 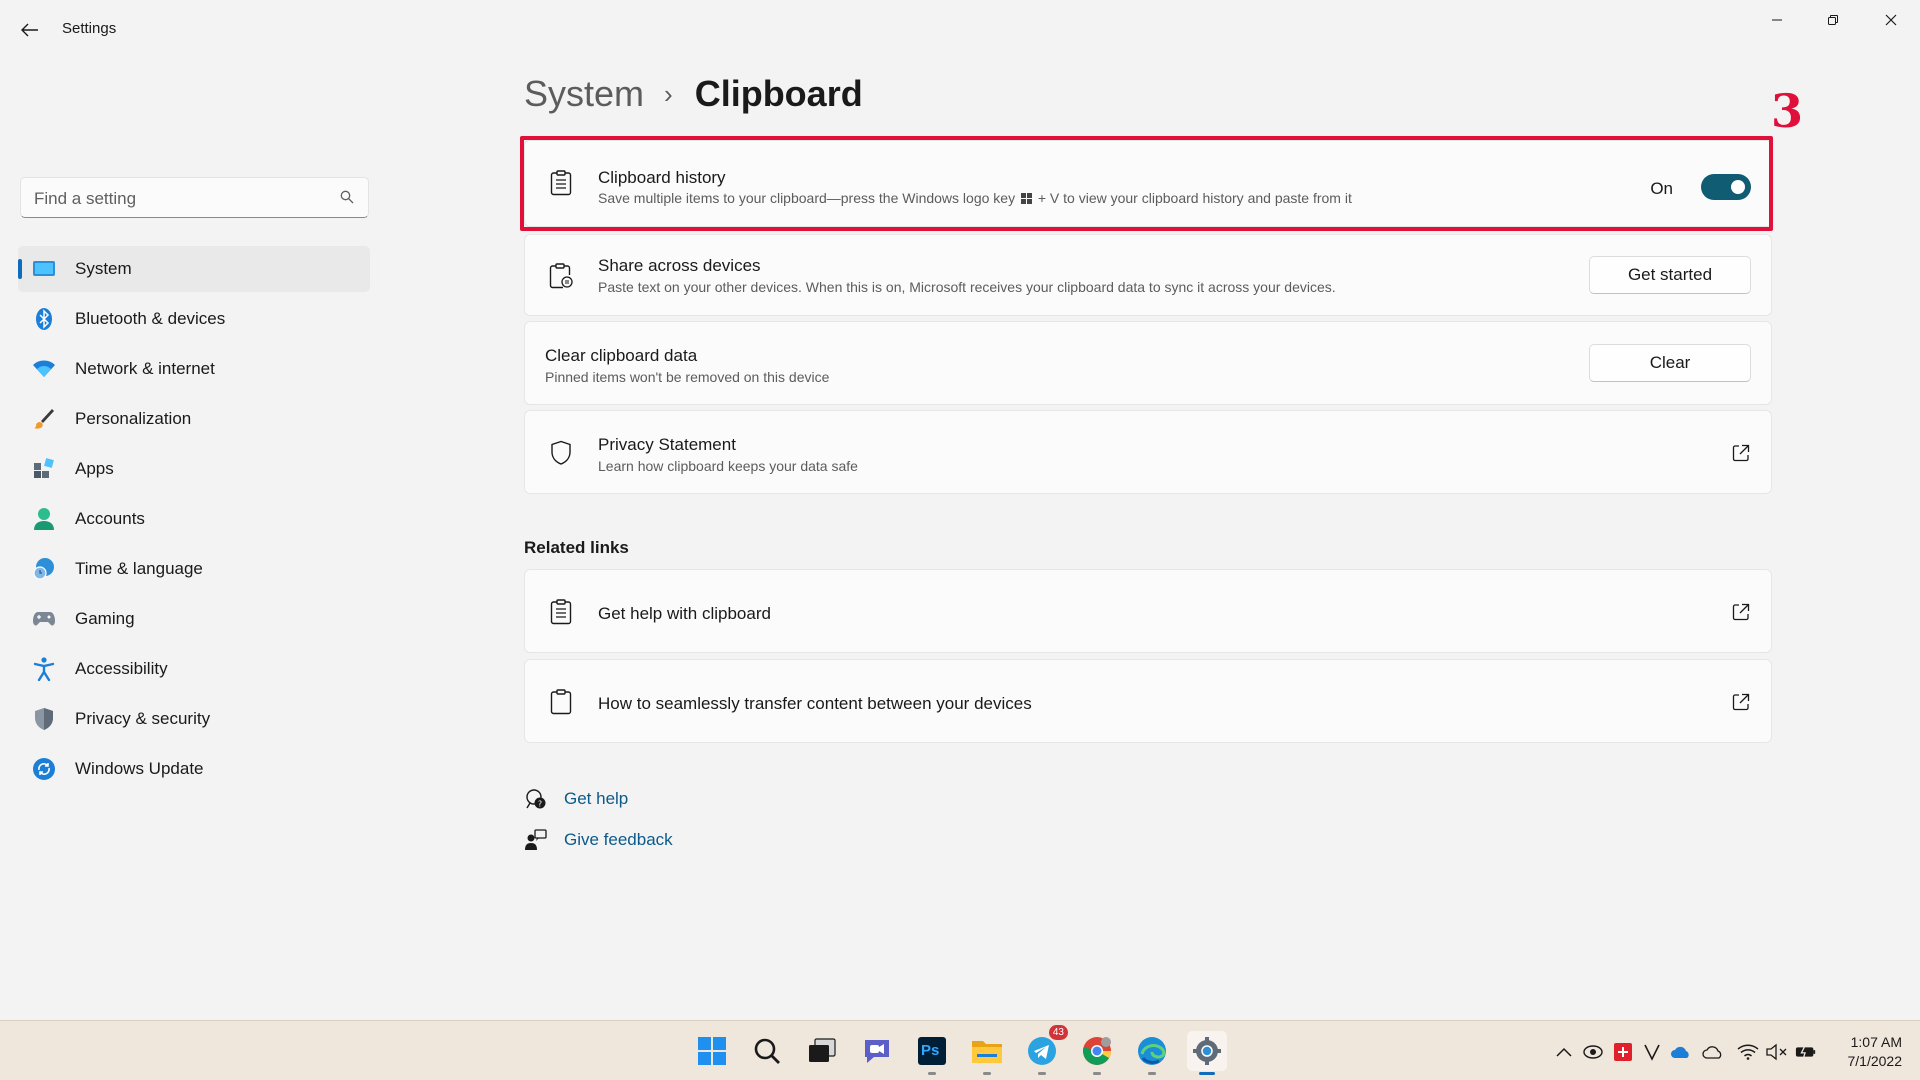 I want to click on restore-icon, so click(x=1833, y=20).